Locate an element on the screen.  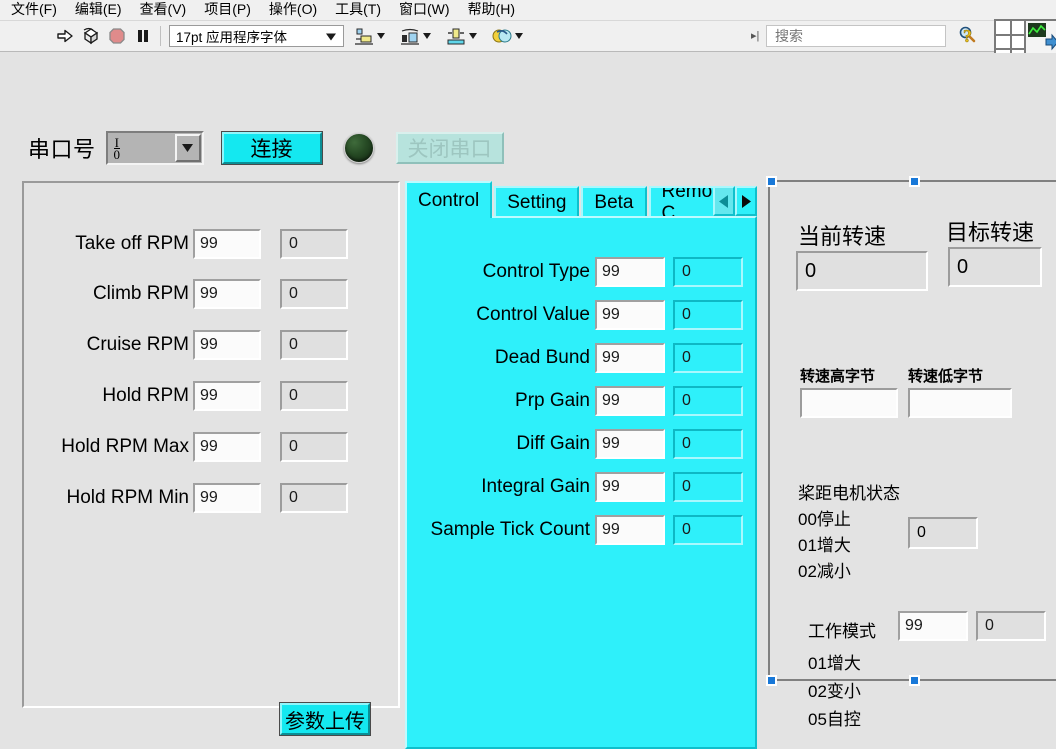
row-diff-gain: Diff Gain 99 0 is located at coordinates (578, 444).